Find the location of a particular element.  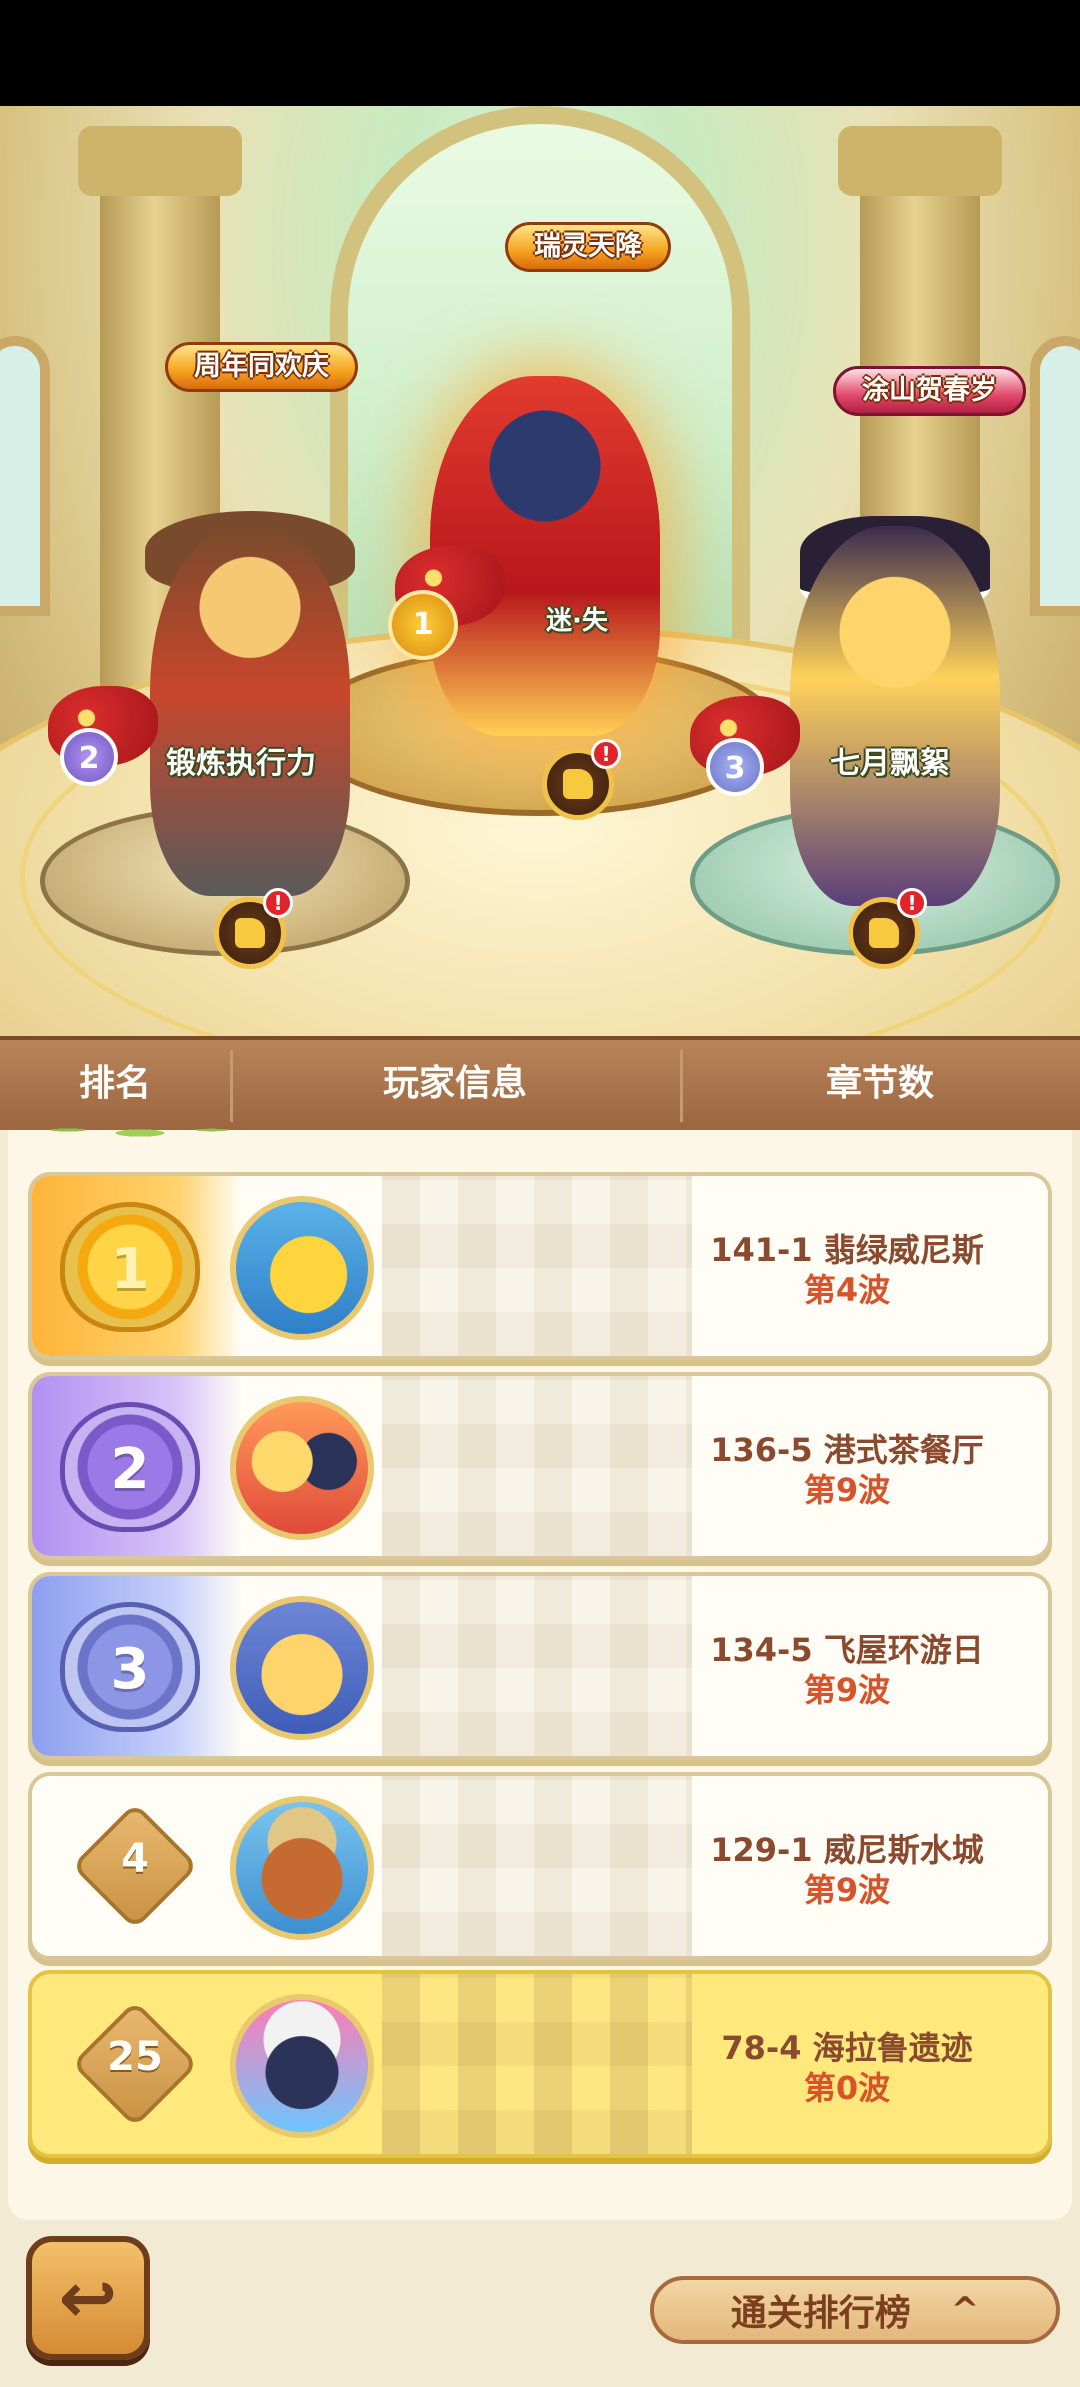

rank-number: 25 is located at coordinates (135, 2057).